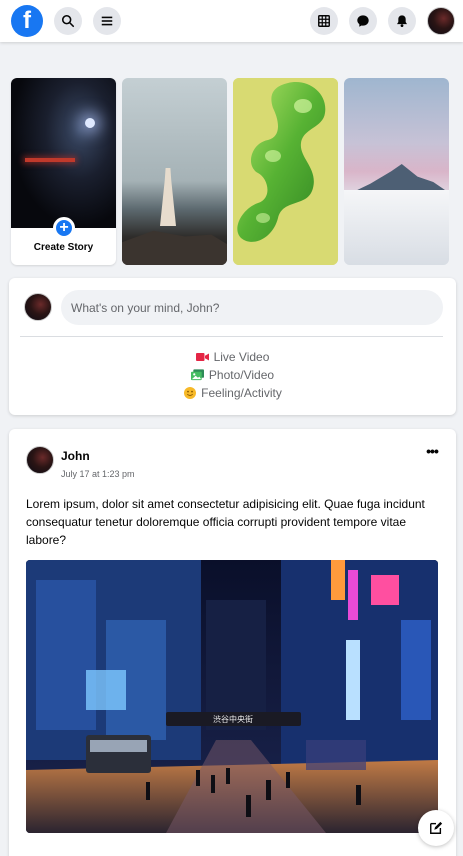 The width and height of the screenshot is (463, 856). I want to click on menu-icon, so click(107, 21).